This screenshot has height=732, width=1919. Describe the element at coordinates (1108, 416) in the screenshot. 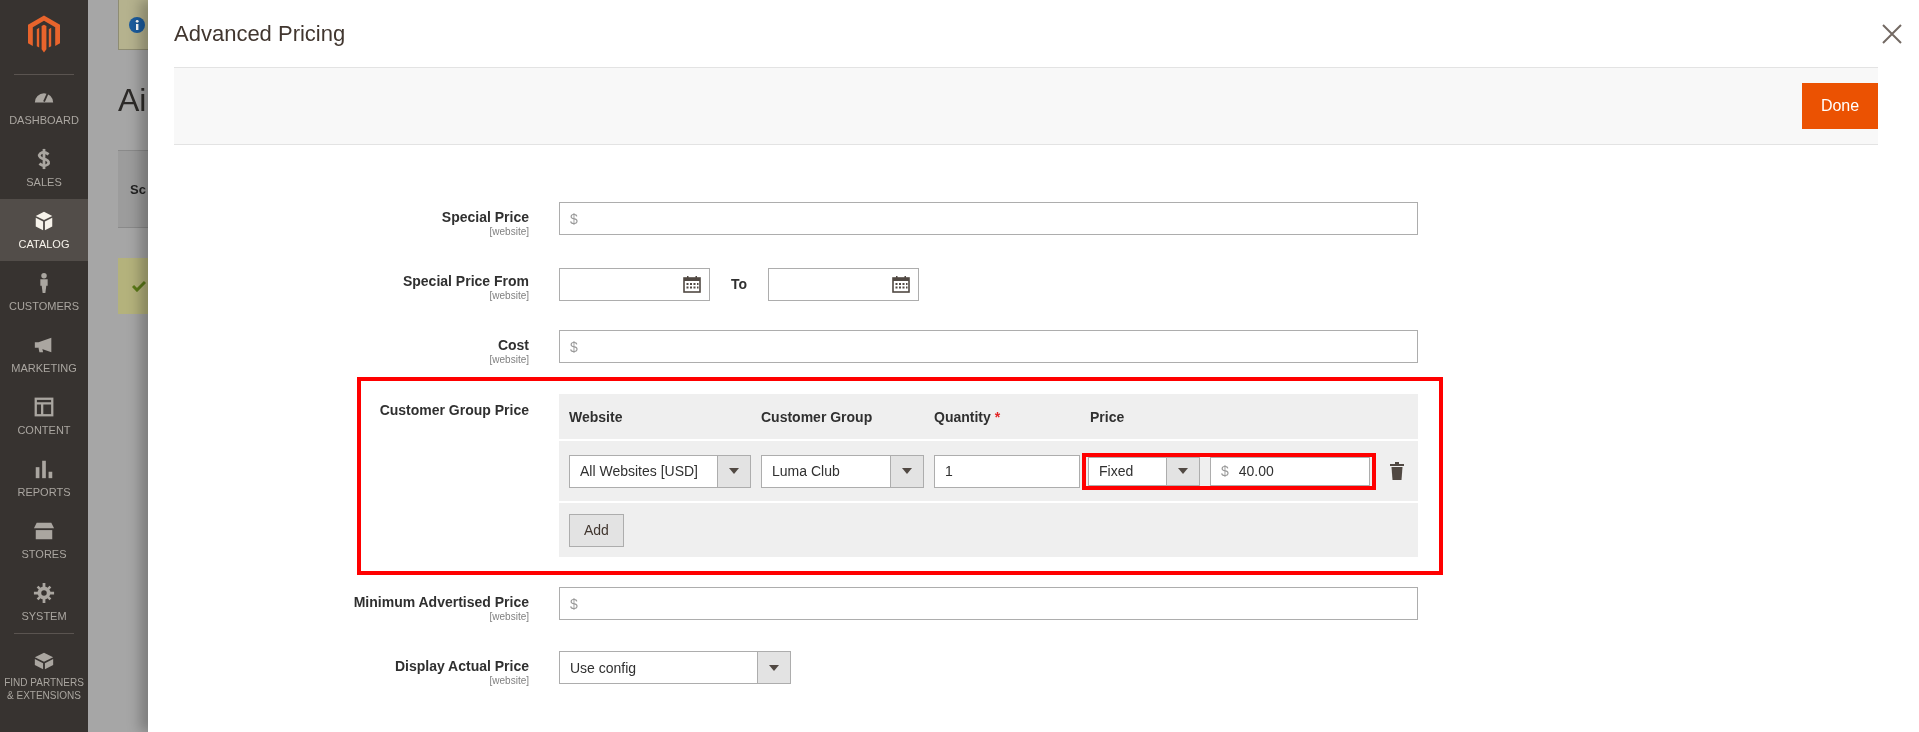

I see `column-header: Price` at that location.